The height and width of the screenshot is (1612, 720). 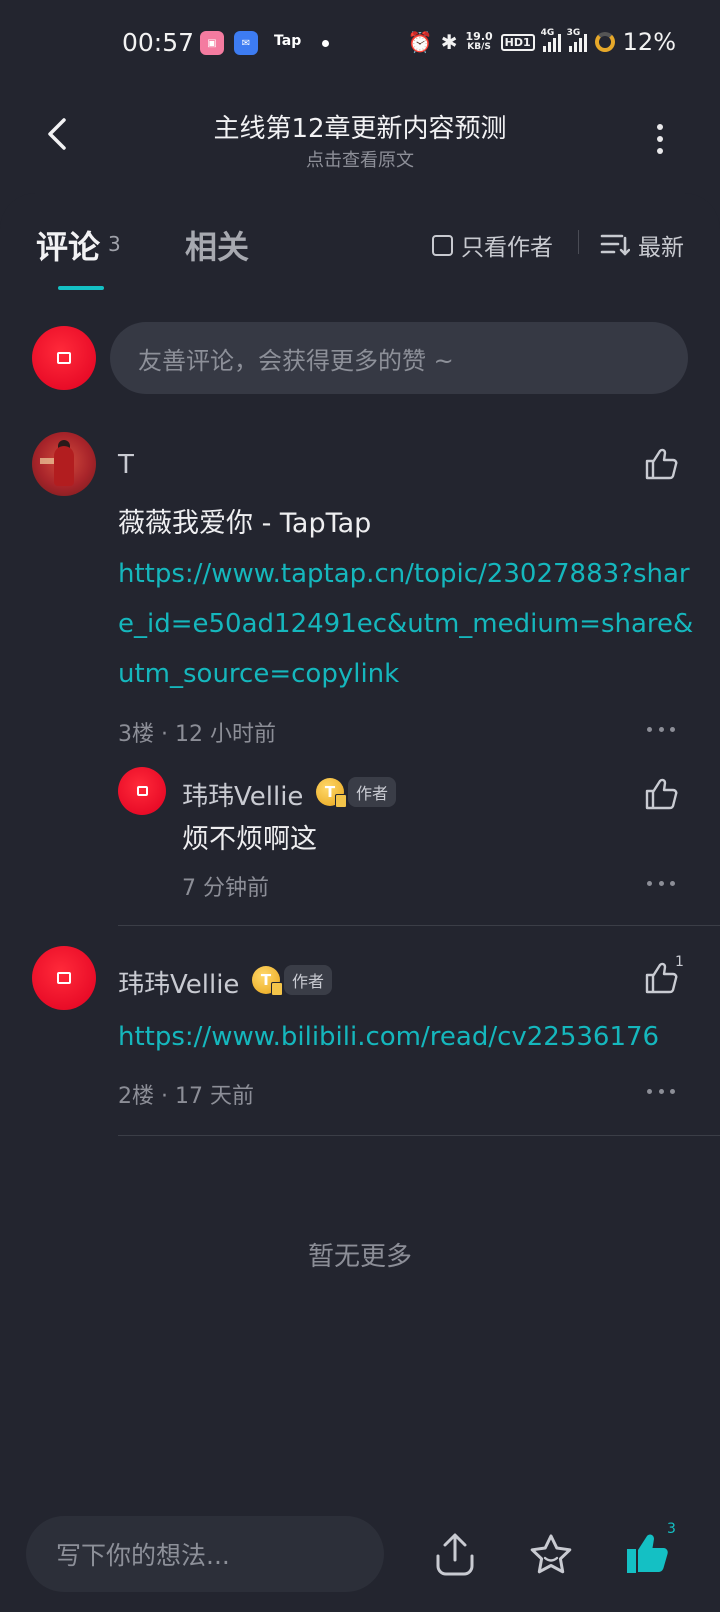 What do you see at coordinates (245, 523) in the screenshot?
I see `comment-text: 薇薇我爱你 - TapTap` at bounding box center [245, 523].